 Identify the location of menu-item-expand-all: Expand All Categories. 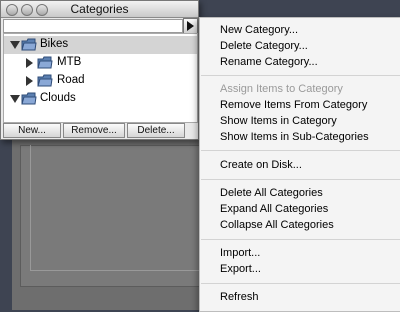
(274, 209).